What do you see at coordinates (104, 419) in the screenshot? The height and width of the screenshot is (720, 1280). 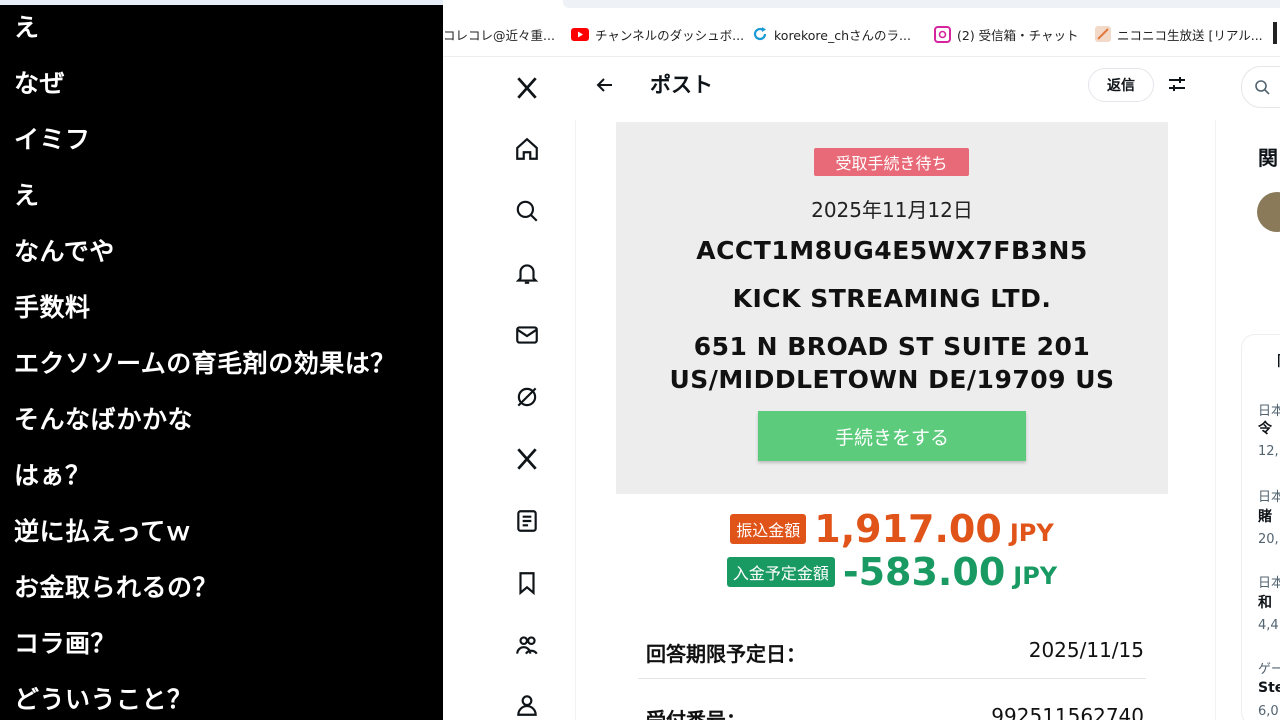 I see `chat-message: そんなばかかな` at bounding box center [104, 419].